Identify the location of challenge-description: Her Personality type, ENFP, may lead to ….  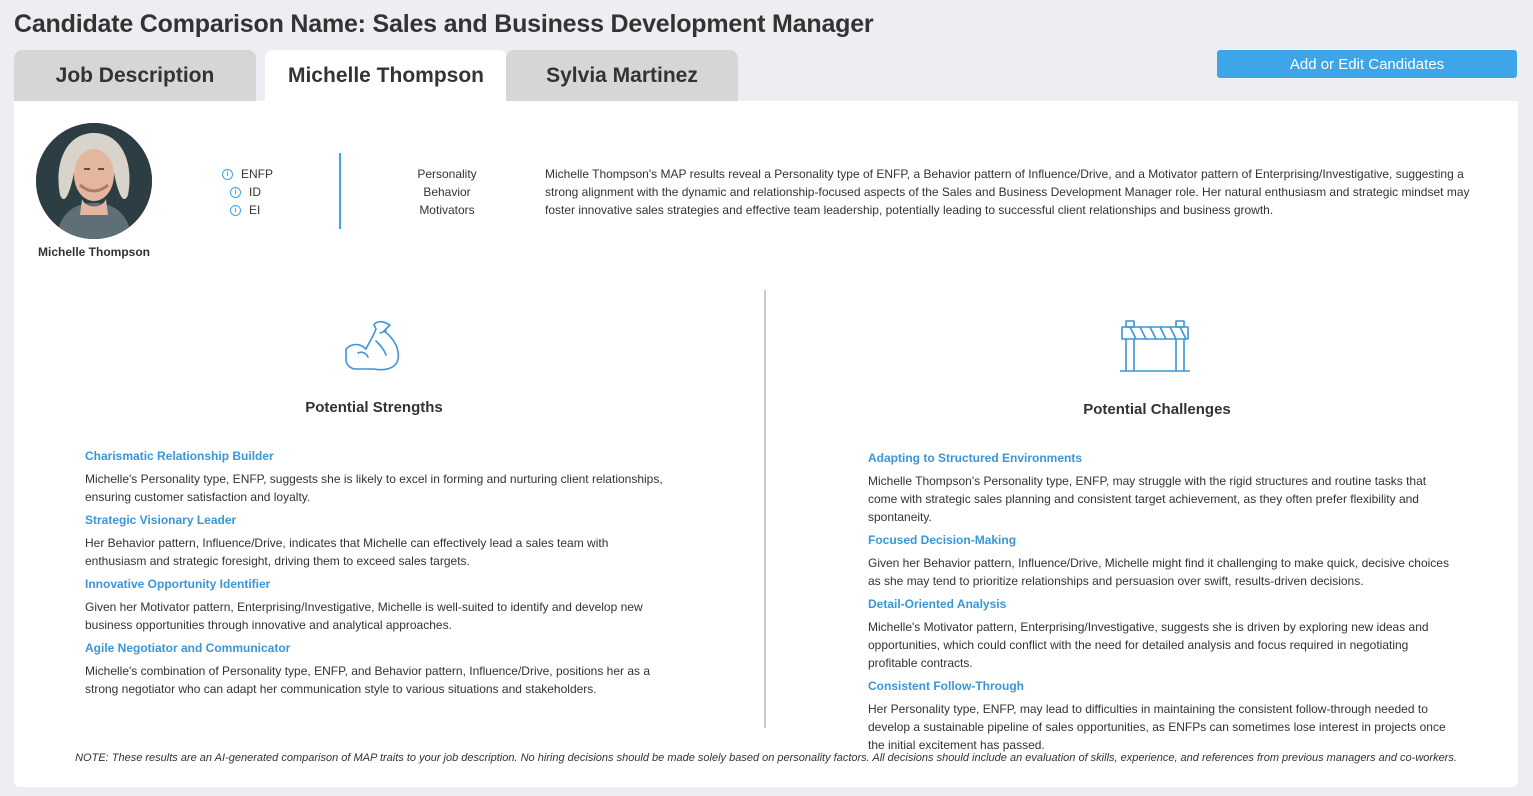
(1157, 727).